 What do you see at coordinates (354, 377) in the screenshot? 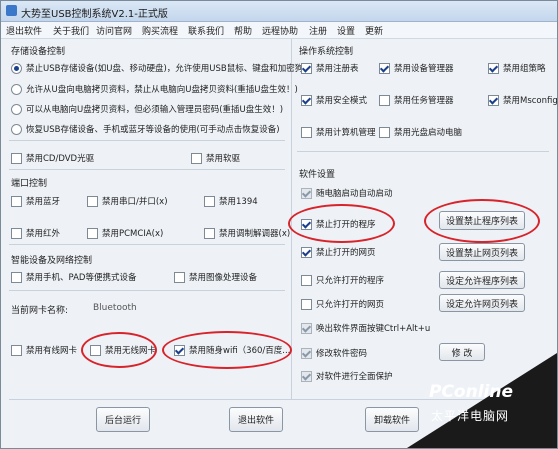
I see `checkbox-label: 对软件进行全面保护` at bounding box center [354, 377].